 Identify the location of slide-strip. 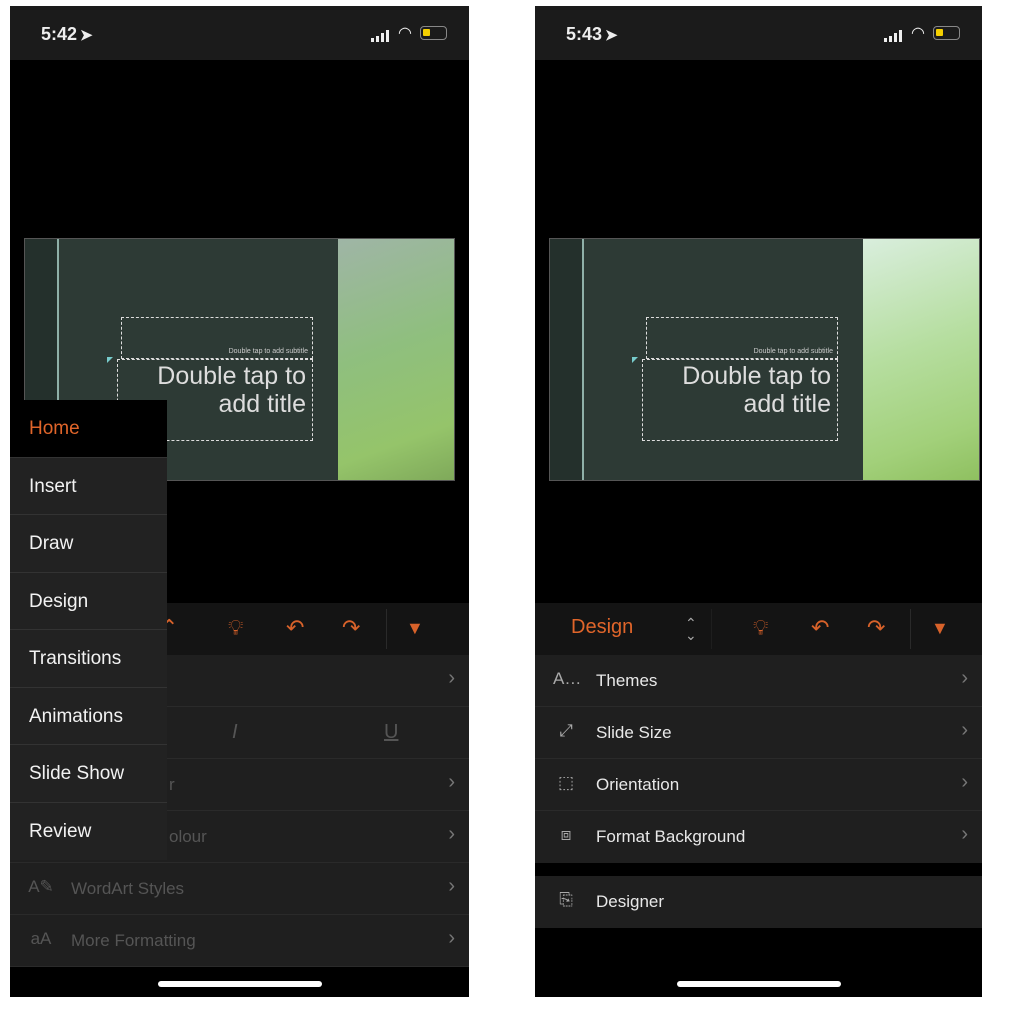
(567, 359).